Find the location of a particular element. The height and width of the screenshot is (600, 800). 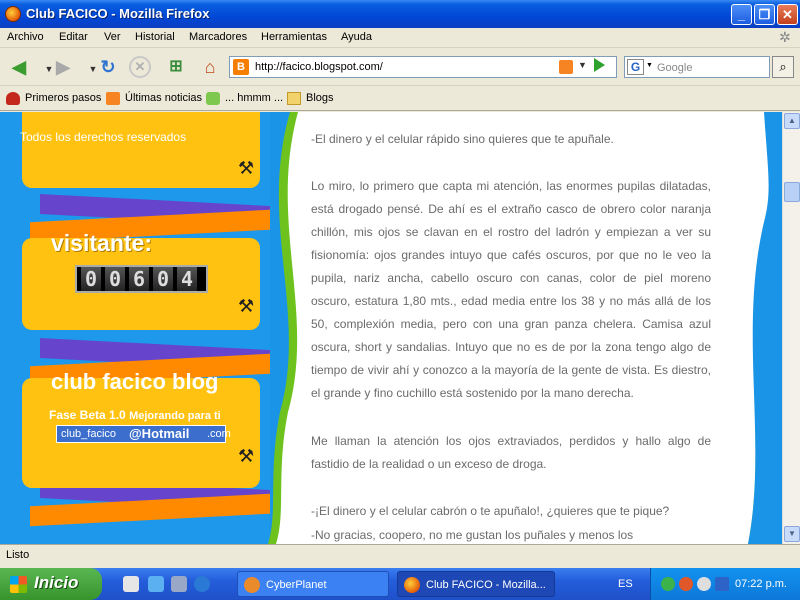

menu-archivo: Archivo is located at coordinates (25, 37).